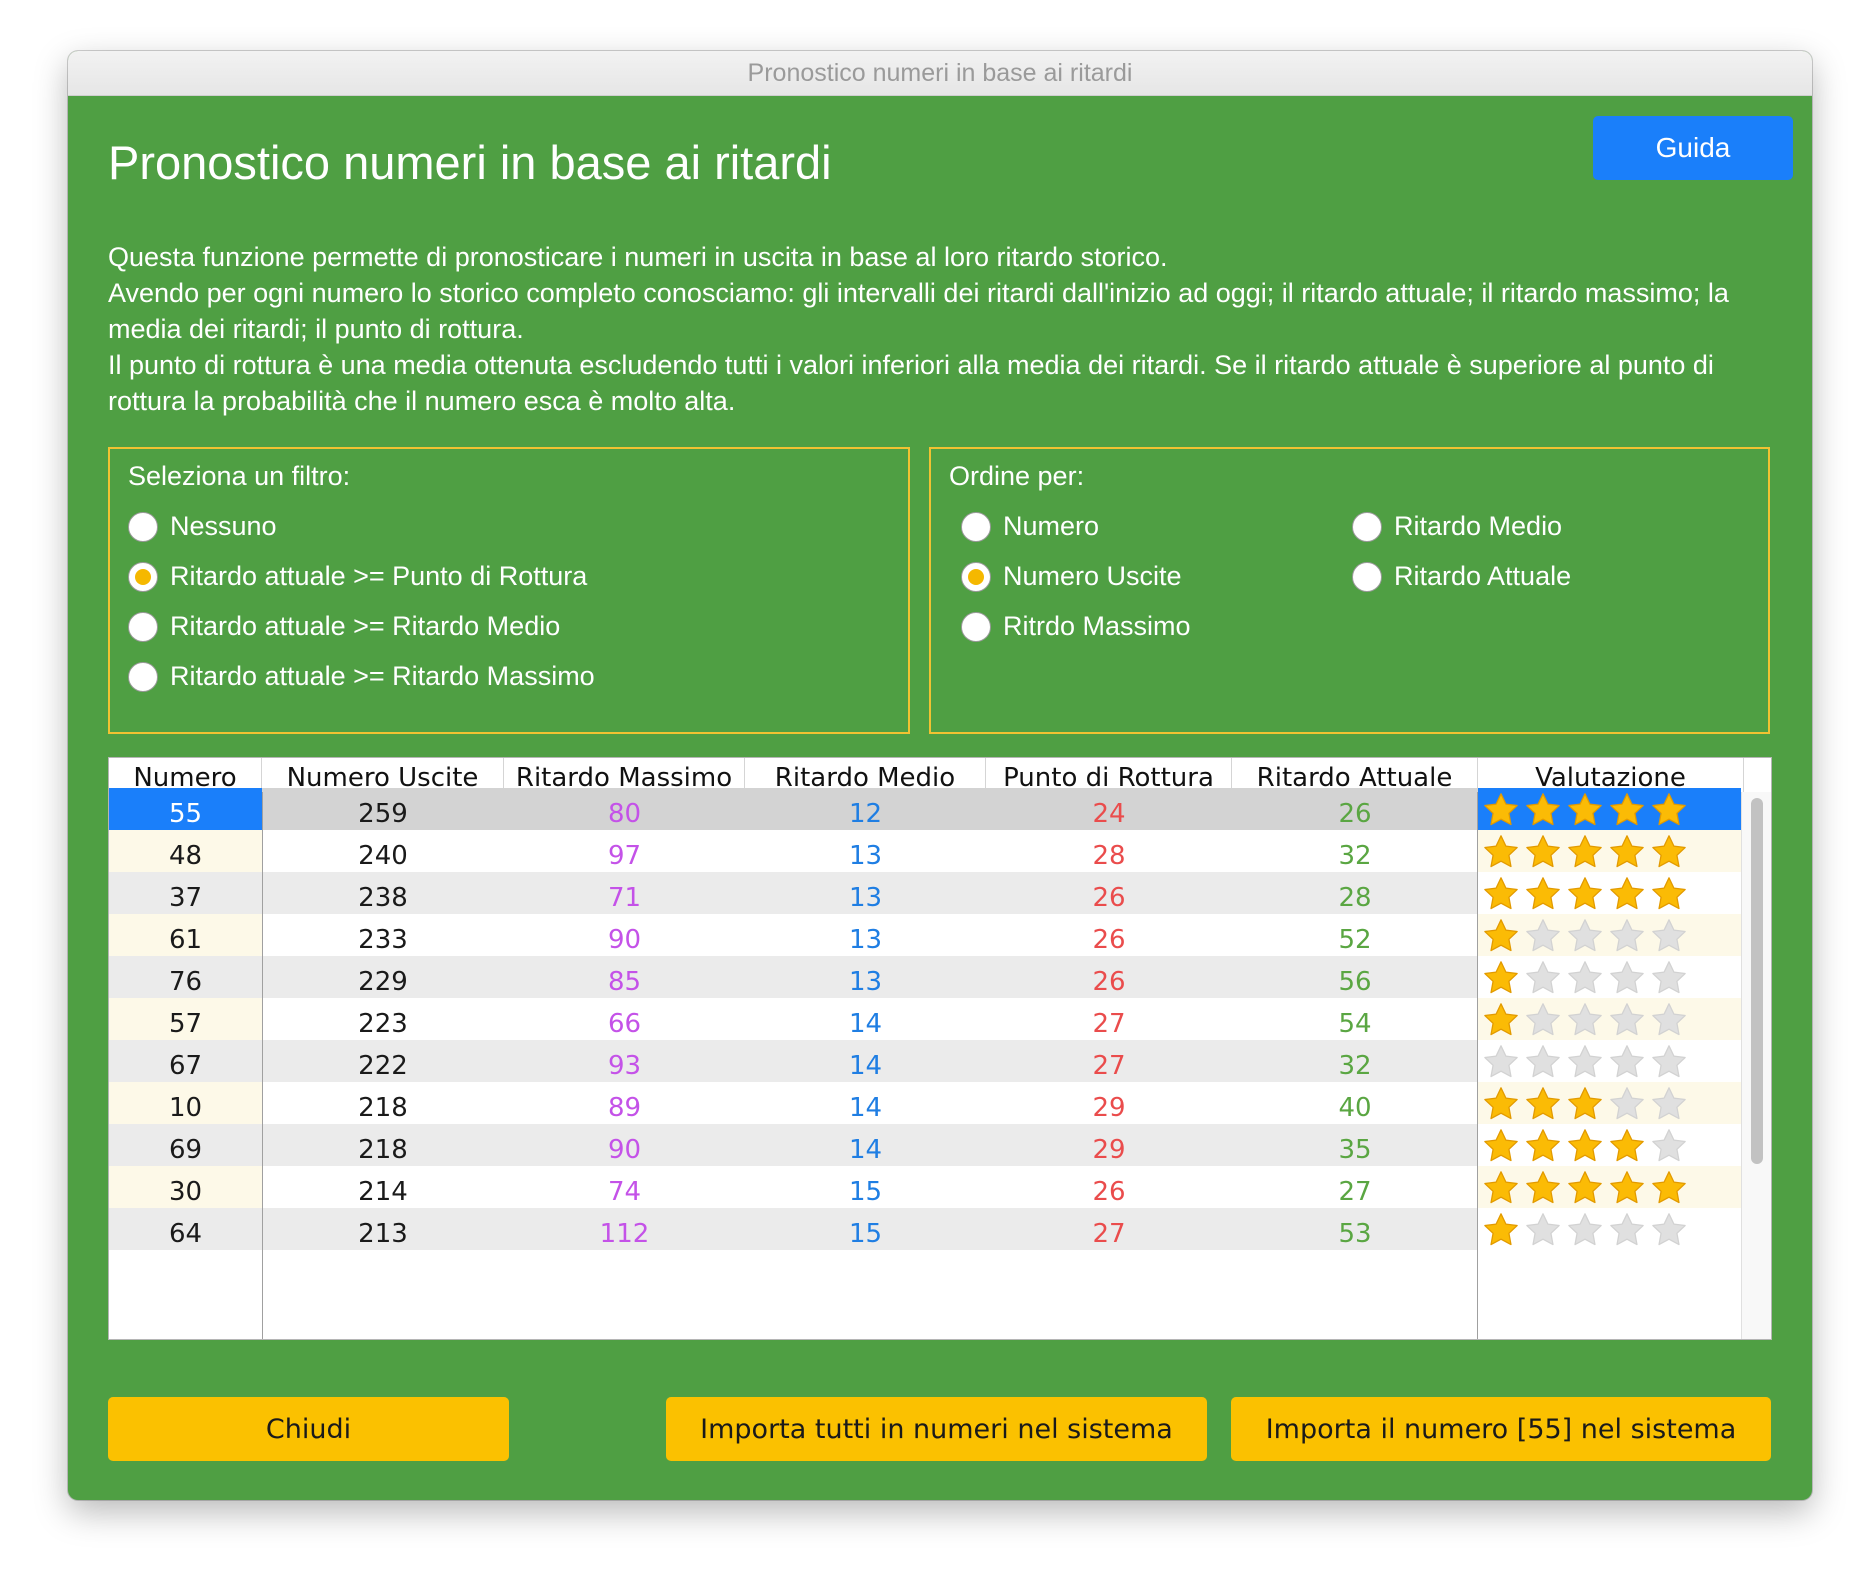 The image size is (1876, 1580). I want to click on cell-ritardo-massimo: 93, so click(624, 1066).